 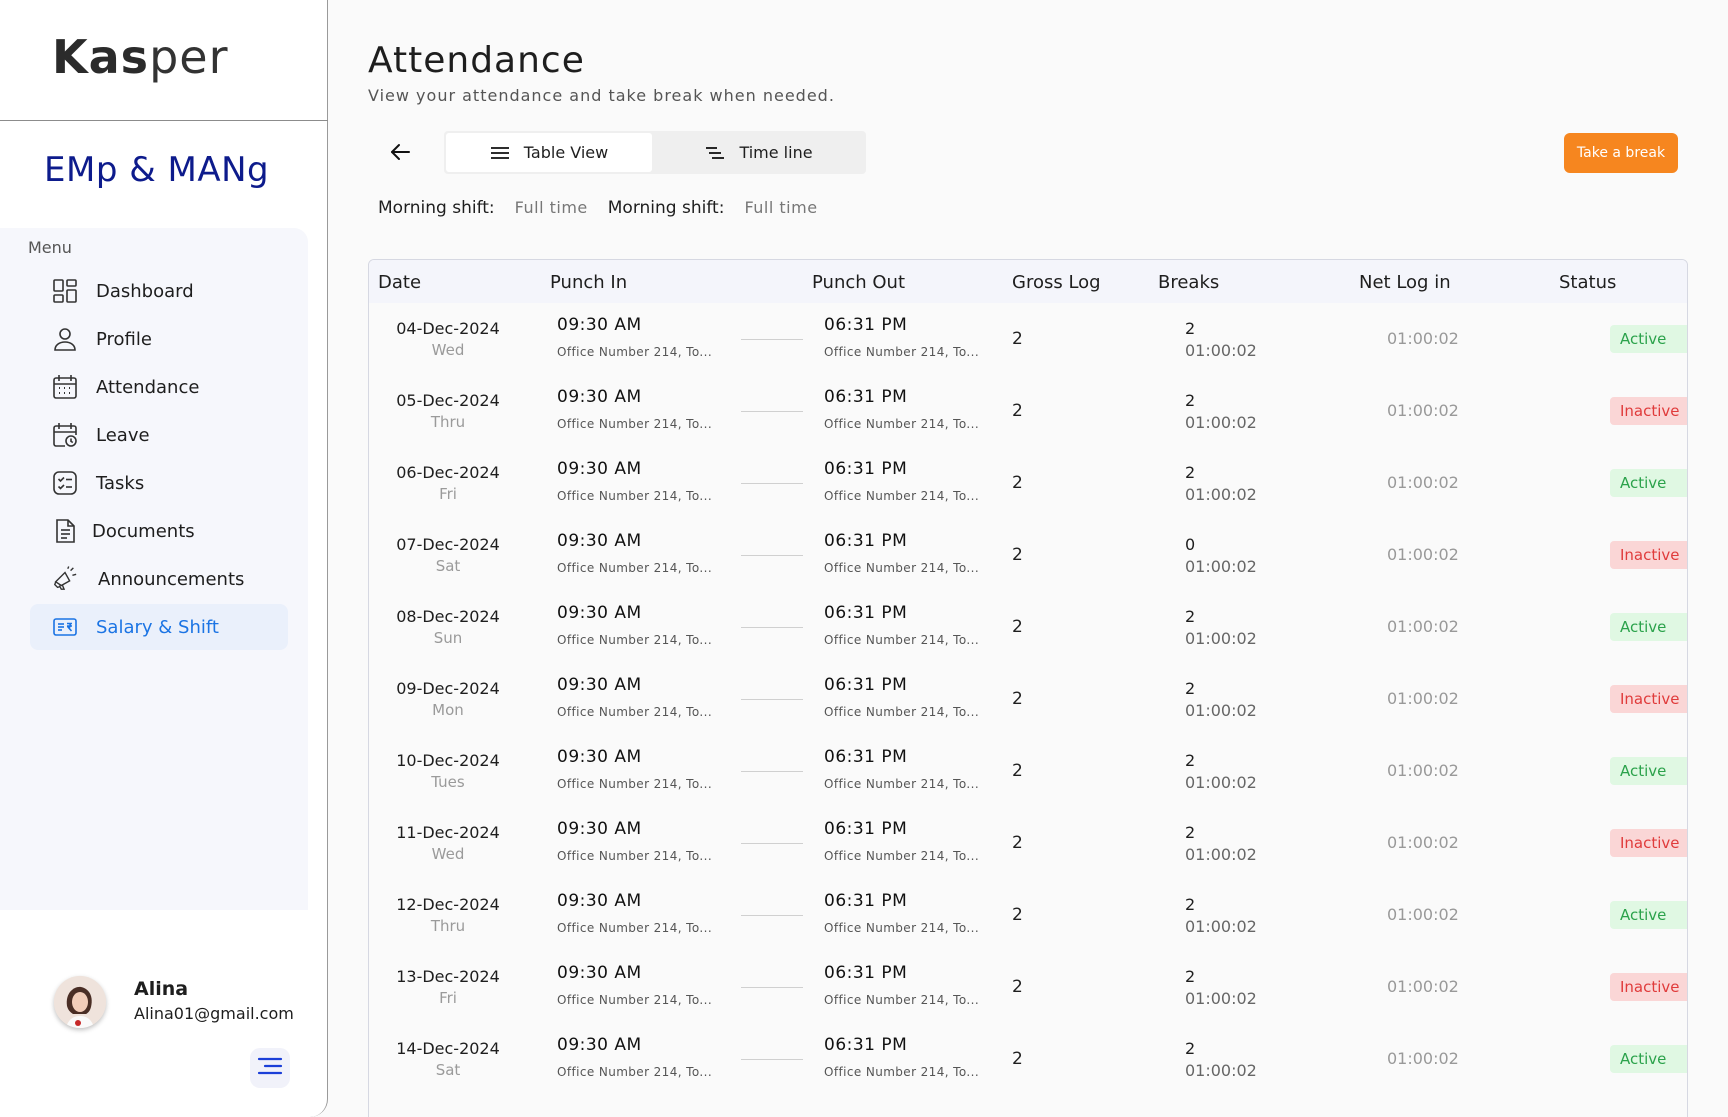 What do you see at coordinates (549, 152) in the screenshot?
I see `tab-table-view: Table View` at bounding box center [549, 152].